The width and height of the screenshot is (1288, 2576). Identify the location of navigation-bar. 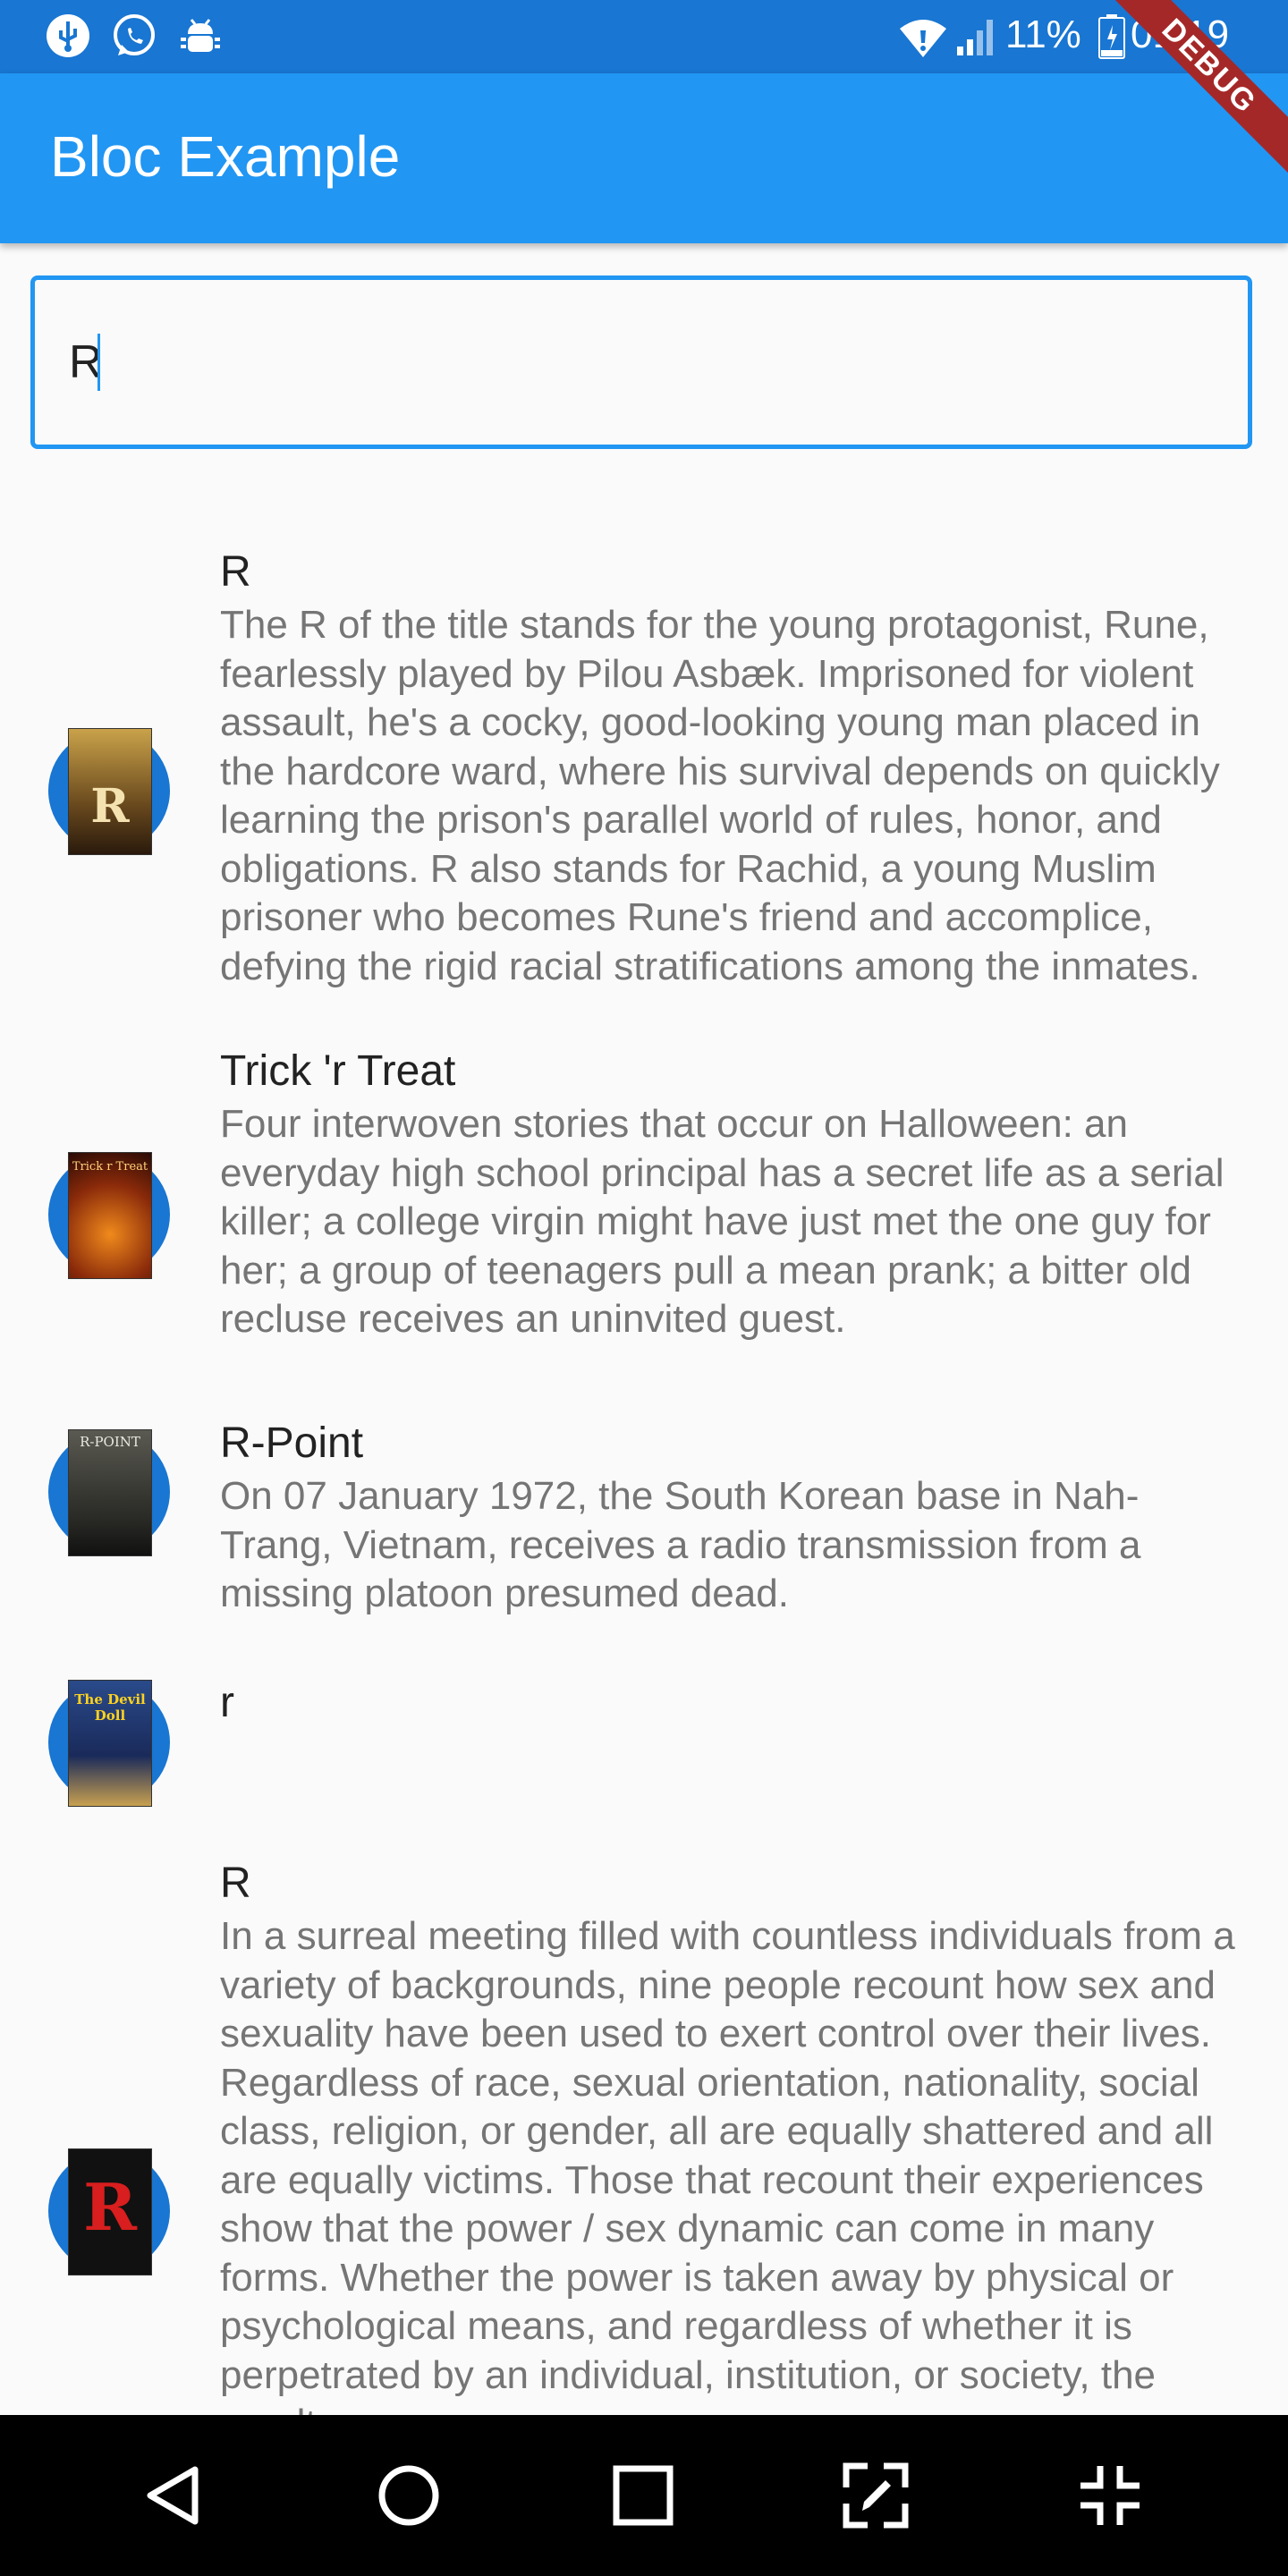
(644, 2495).